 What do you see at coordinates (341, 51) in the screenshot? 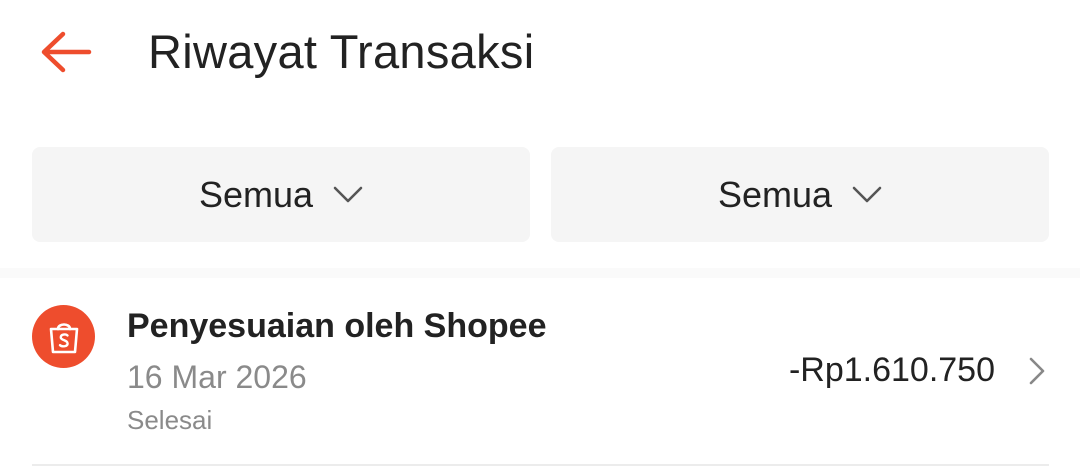
I see `page-title: Riwayat Transaksi` at bounding box center [341, 51].